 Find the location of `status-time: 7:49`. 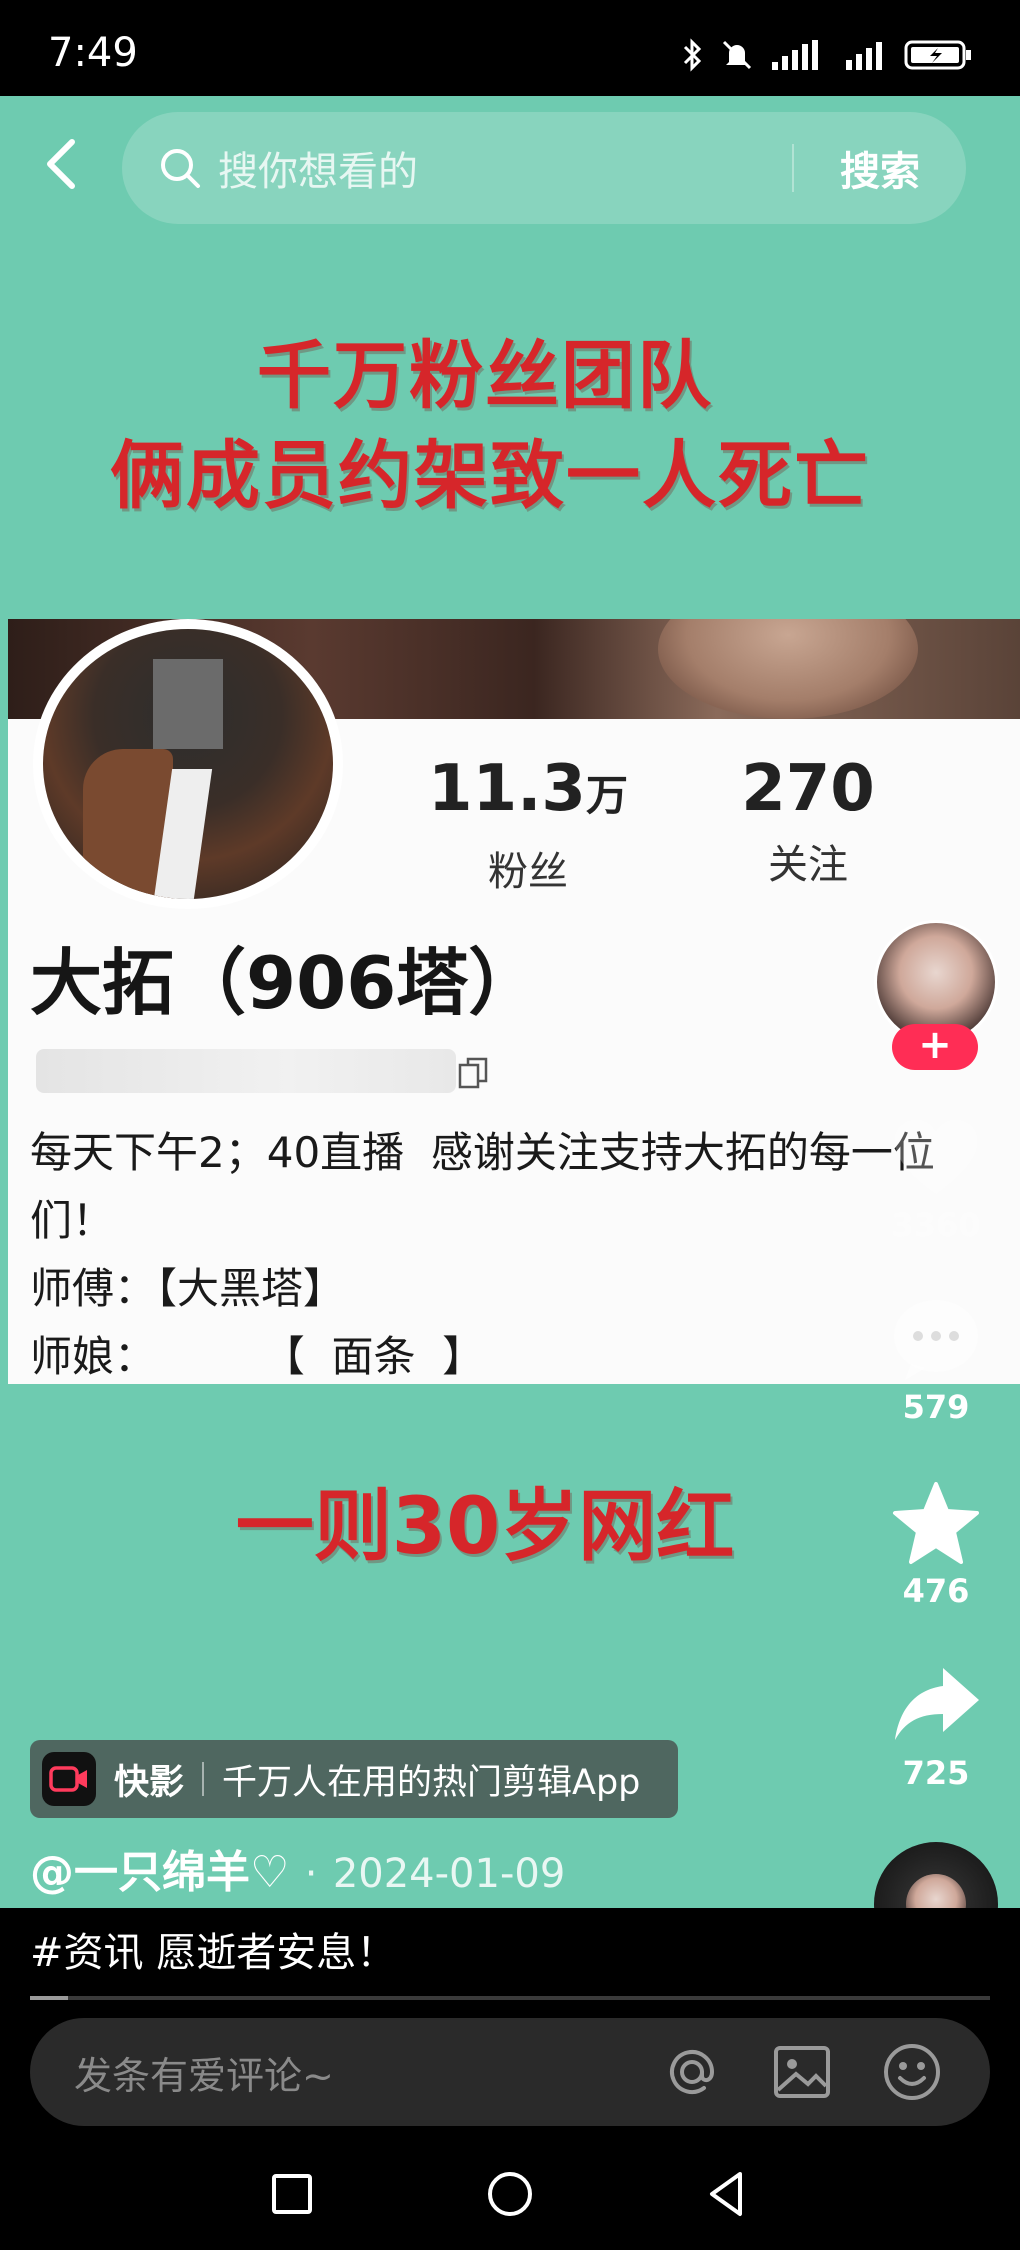

status-time: 7:49 is located at coordinates (93, 53).